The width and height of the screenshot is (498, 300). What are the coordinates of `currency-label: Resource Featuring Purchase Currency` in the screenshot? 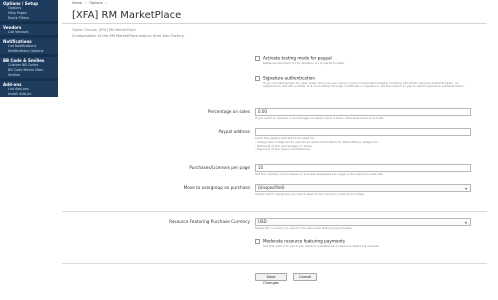 It's located at (209, 221).